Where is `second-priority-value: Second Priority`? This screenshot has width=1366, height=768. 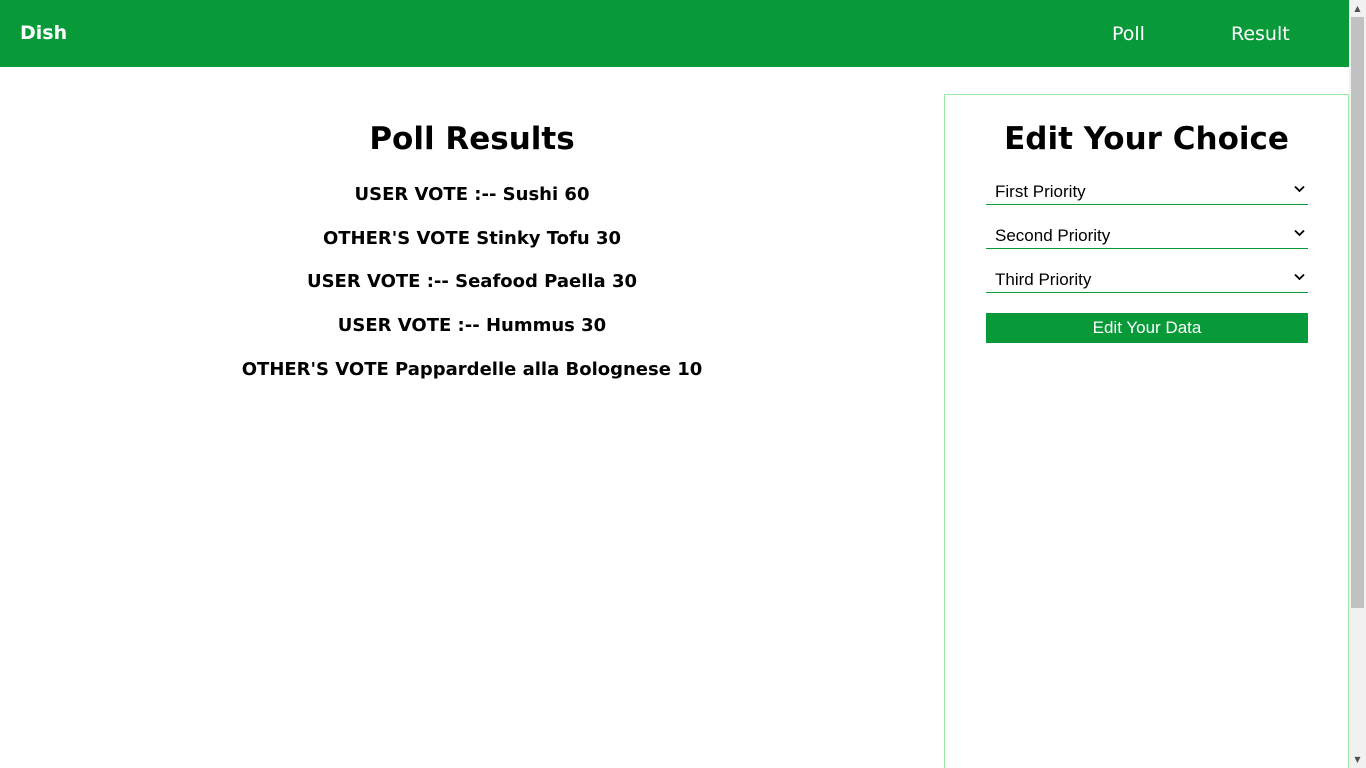 second-priority-value: Second Priority is located at coordinates (1053, 235).